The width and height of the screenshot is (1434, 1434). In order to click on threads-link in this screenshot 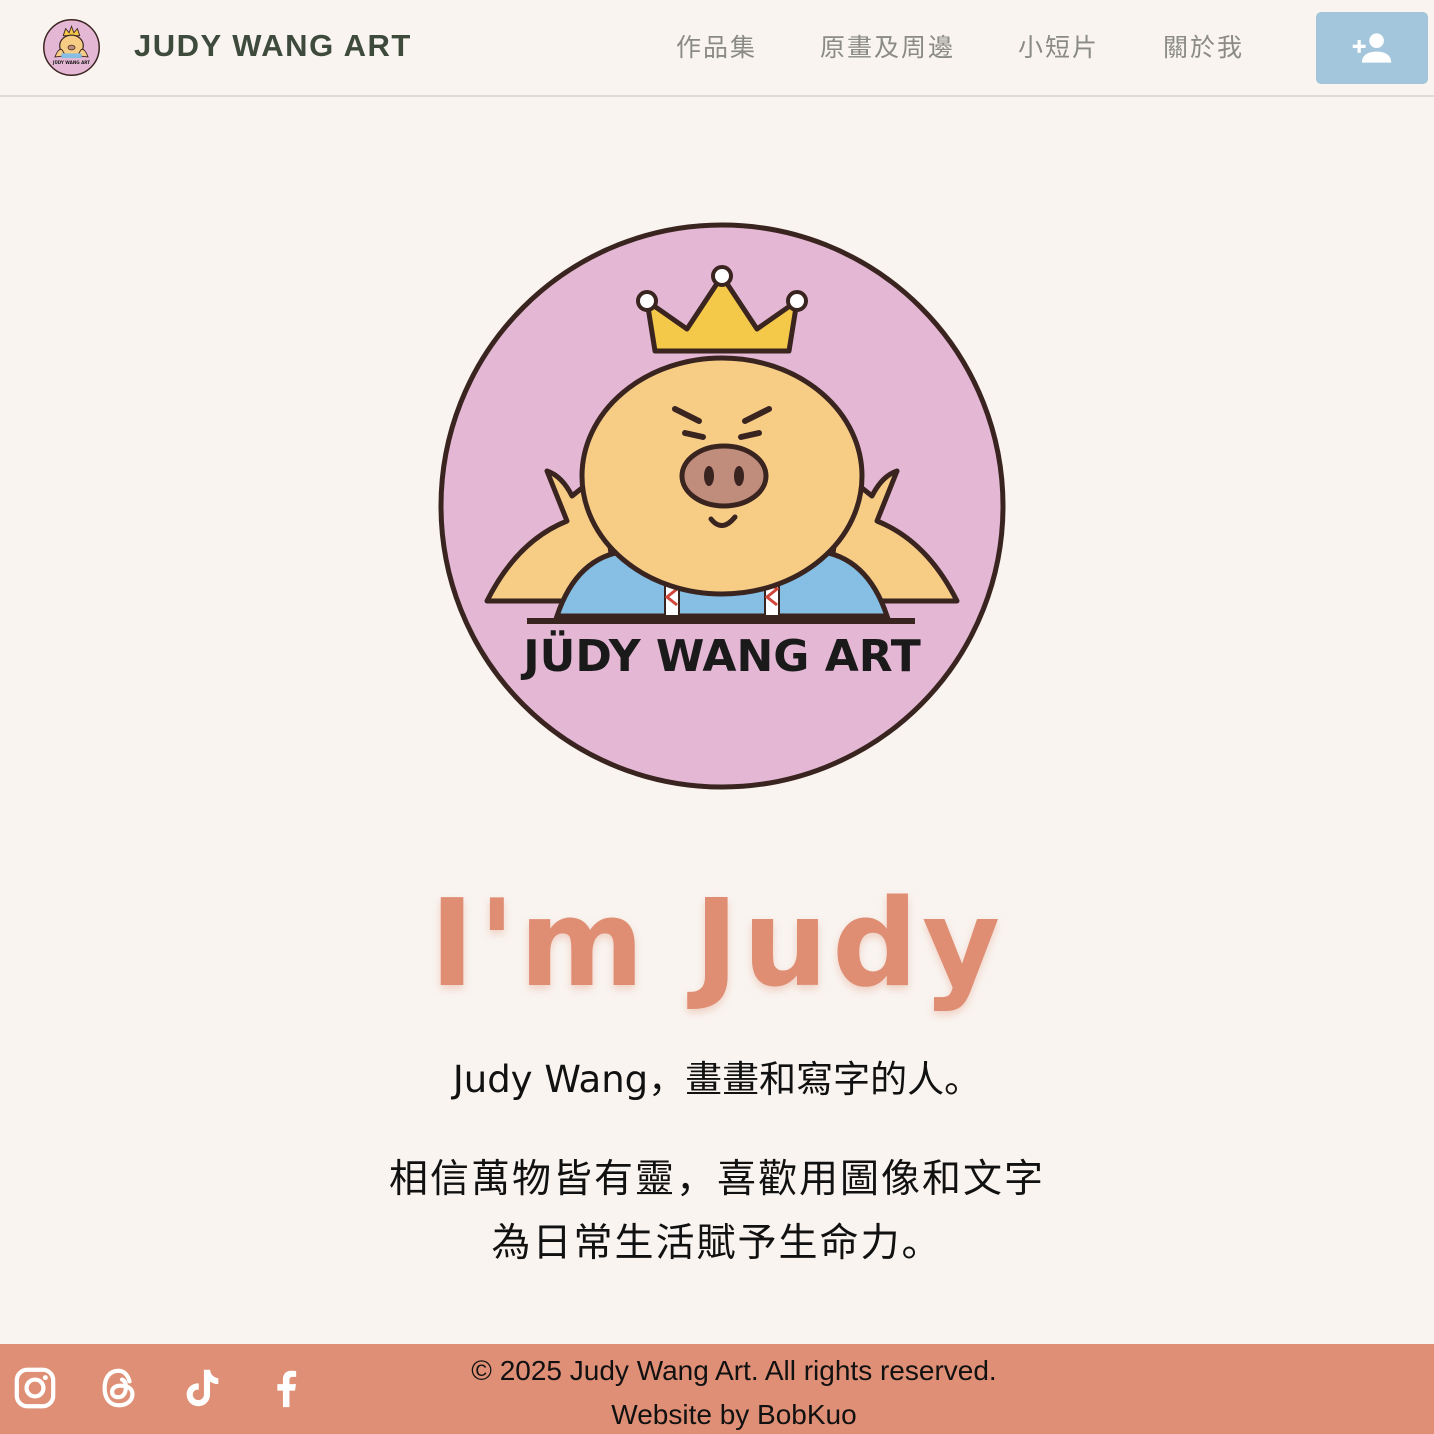, I will do `click(119, 1388)`.